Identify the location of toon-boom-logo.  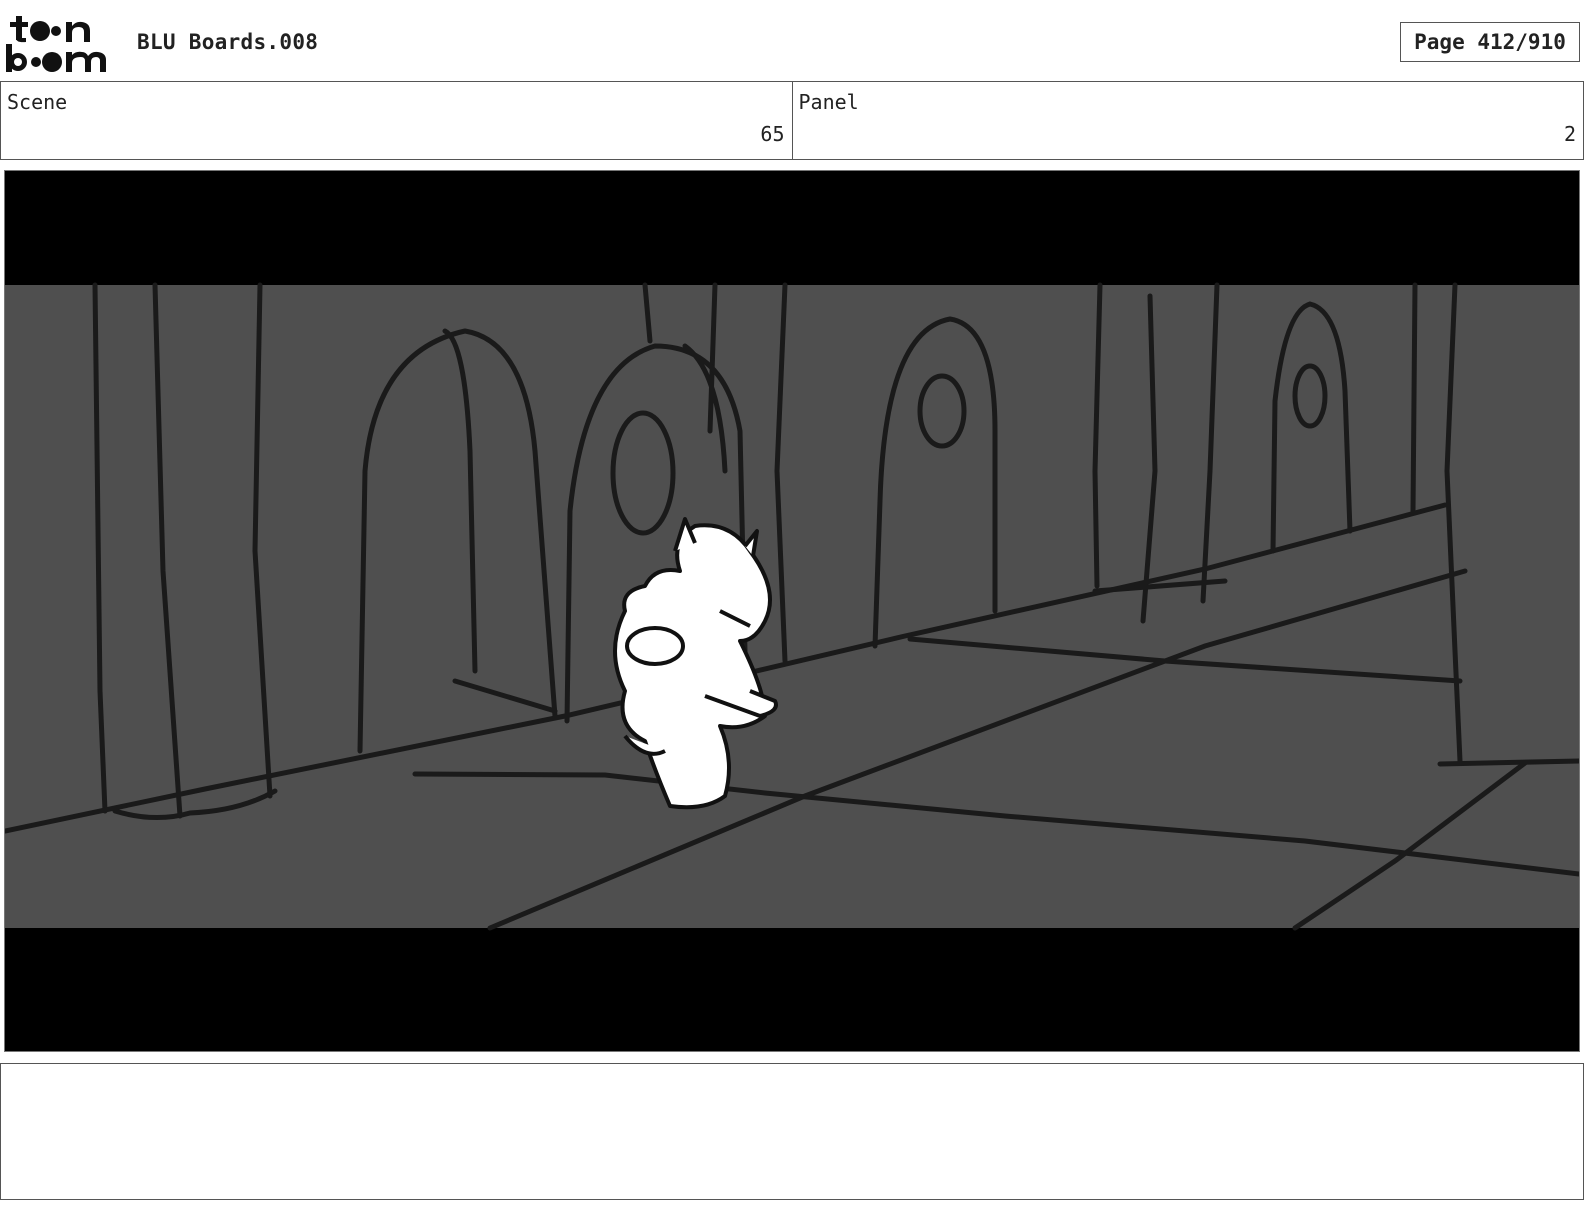
(60, 45).